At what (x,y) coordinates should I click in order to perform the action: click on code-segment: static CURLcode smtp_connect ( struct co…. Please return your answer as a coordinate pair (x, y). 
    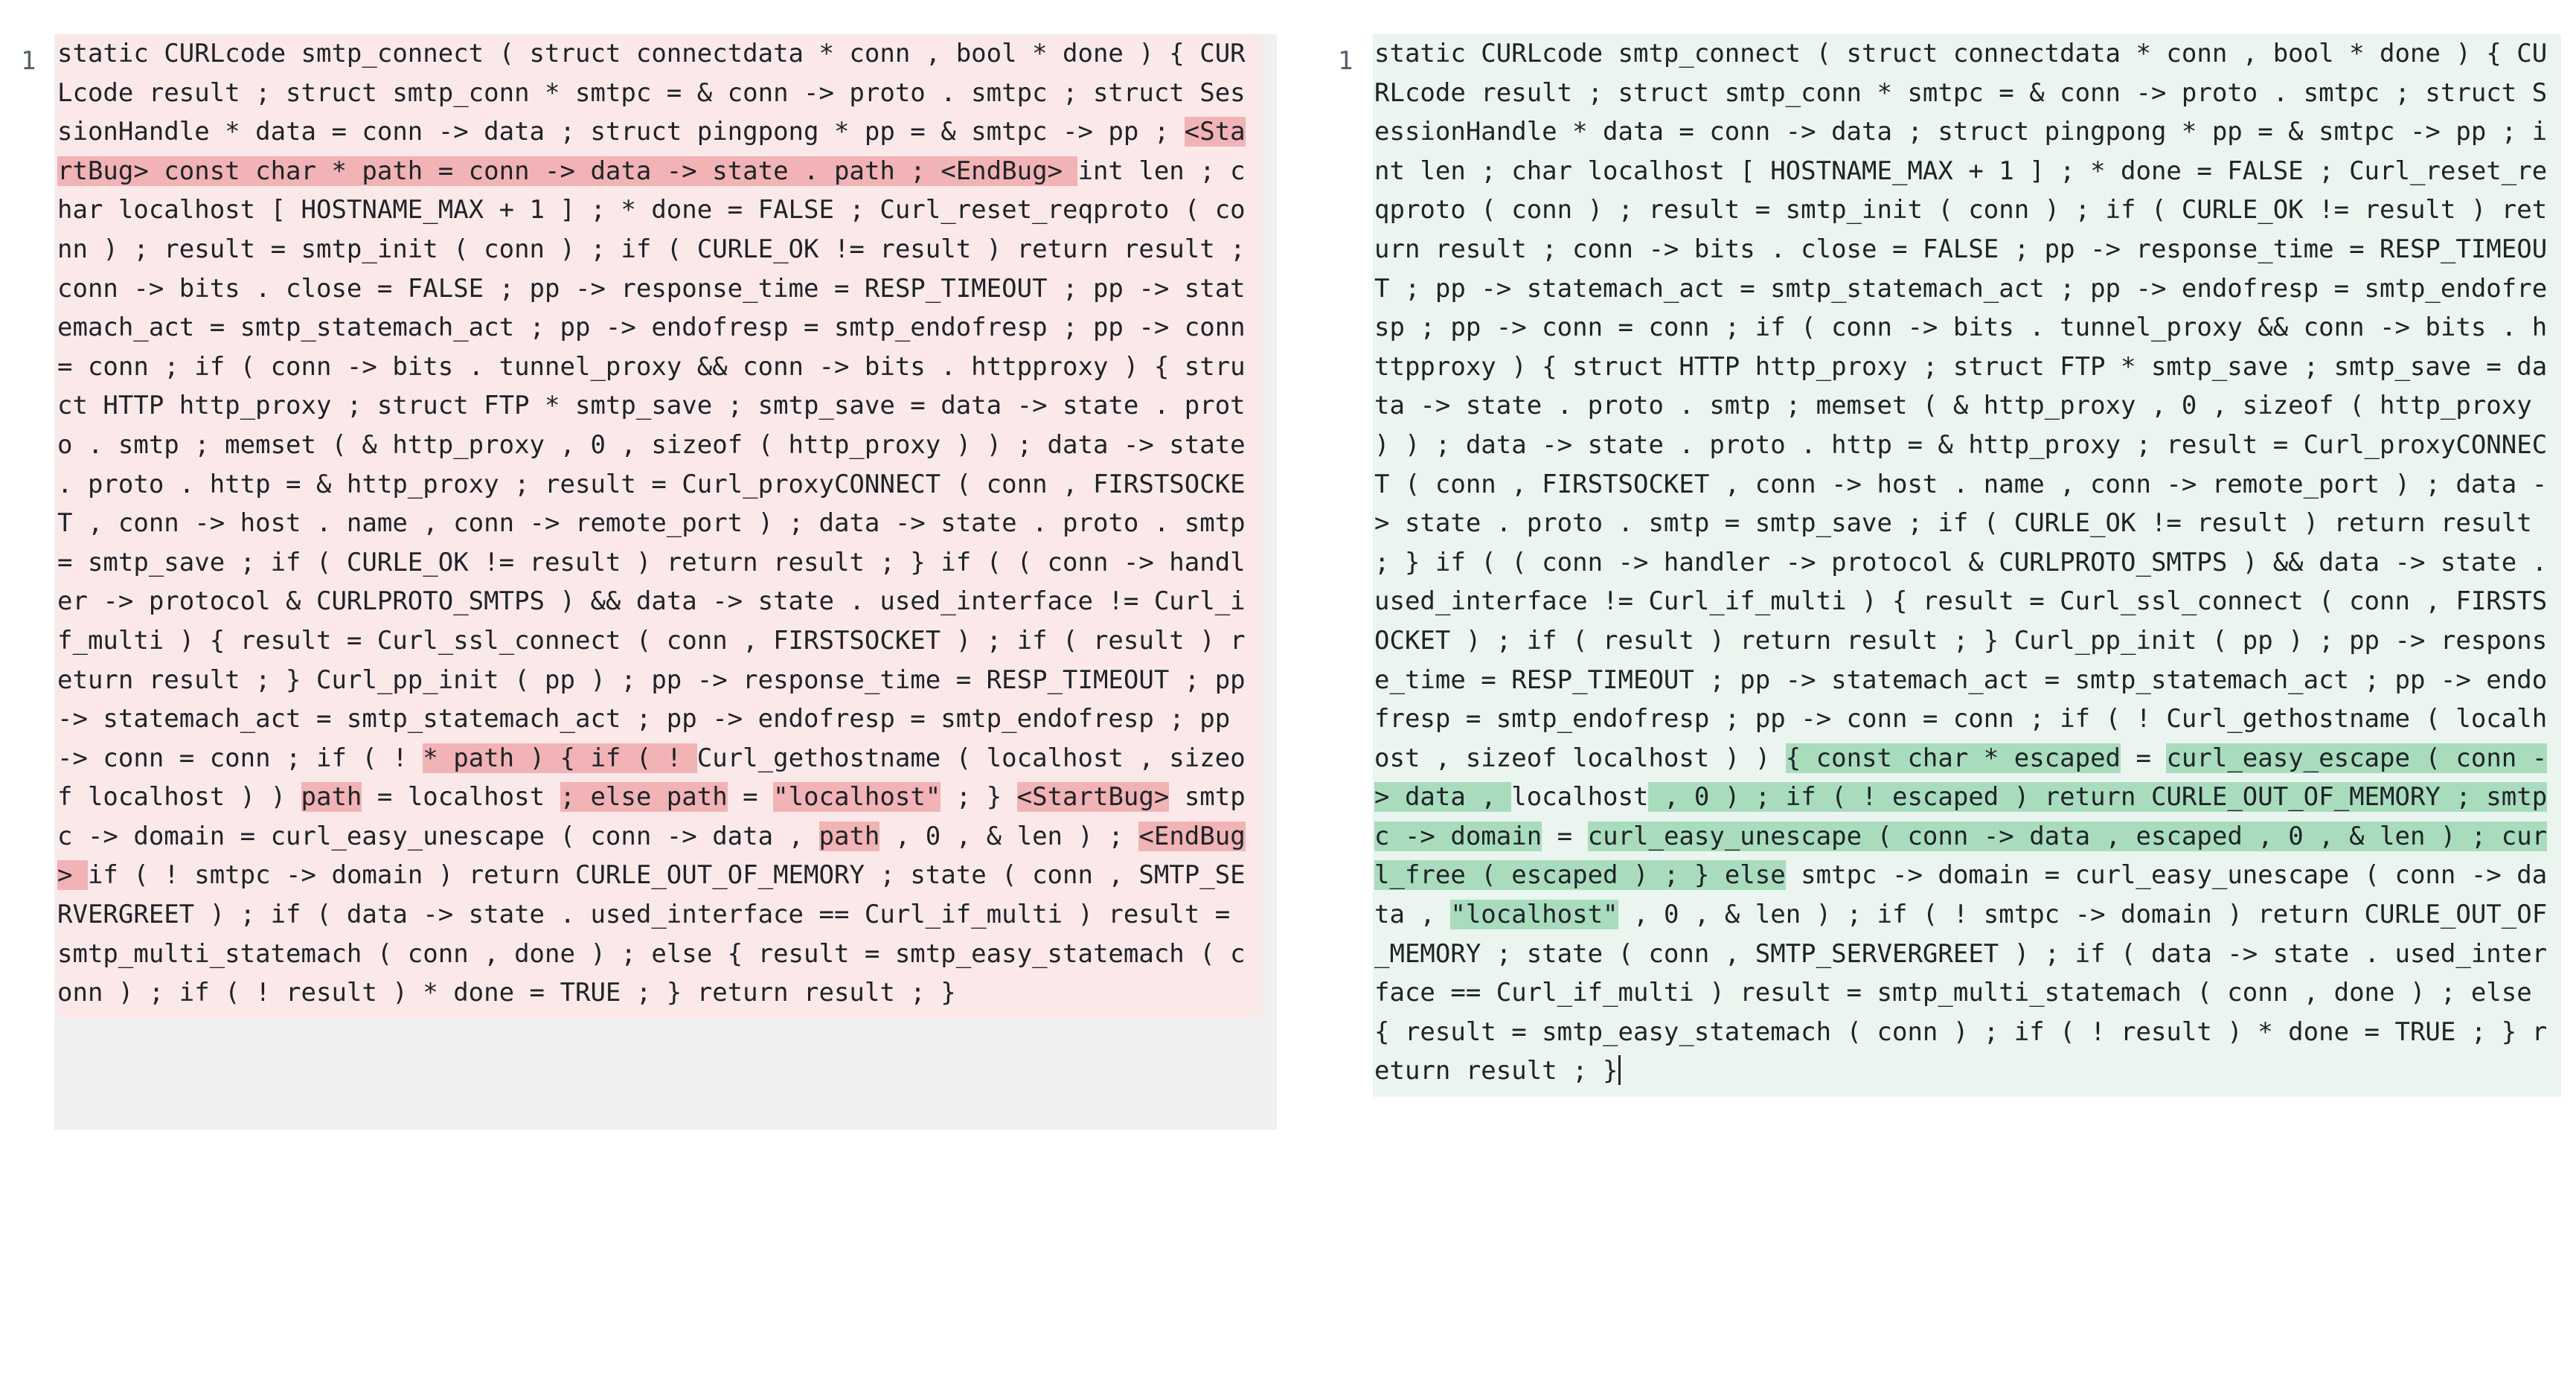
    Looking at the image, I should click on (651, 93).